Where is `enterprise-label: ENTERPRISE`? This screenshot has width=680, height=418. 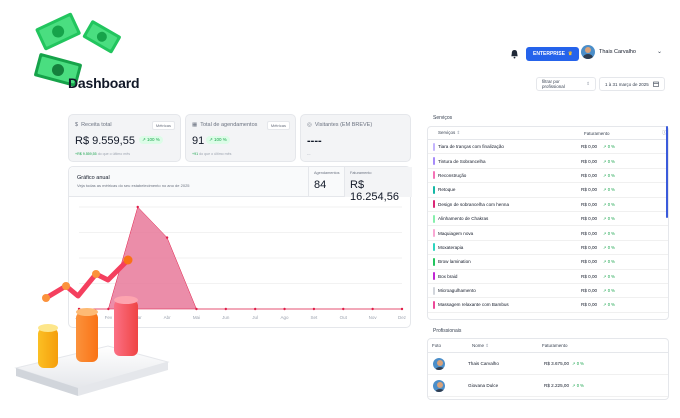
enterprise-label: ENTERPRISE is located at coordinates (549, 54).